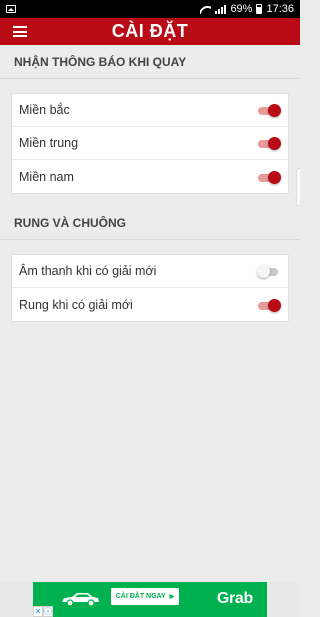 The height and width of the screenshot is (617, 320). I want to click on status-left, so click(11, 9).